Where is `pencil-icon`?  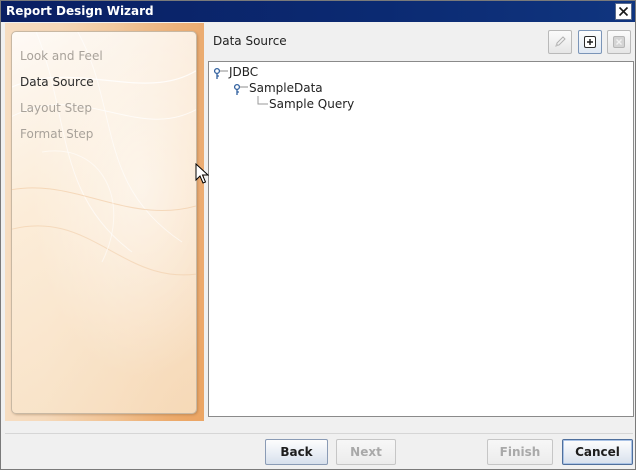
pencil-icon is located at coordinates (560, 41).